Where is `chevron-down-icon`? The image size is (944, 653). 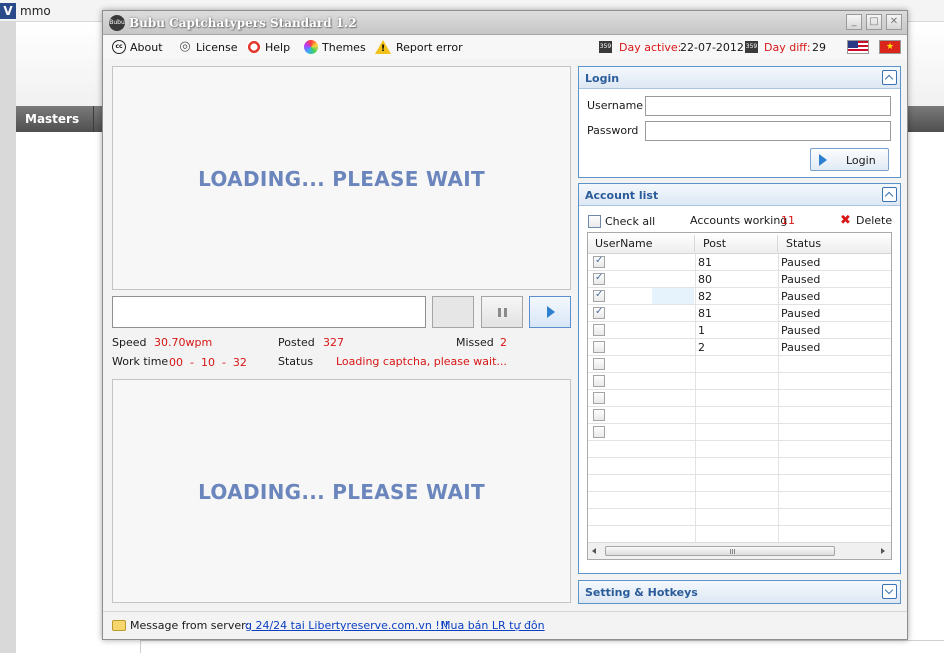 chevron-down-icon is located at coordinates (889, 591).